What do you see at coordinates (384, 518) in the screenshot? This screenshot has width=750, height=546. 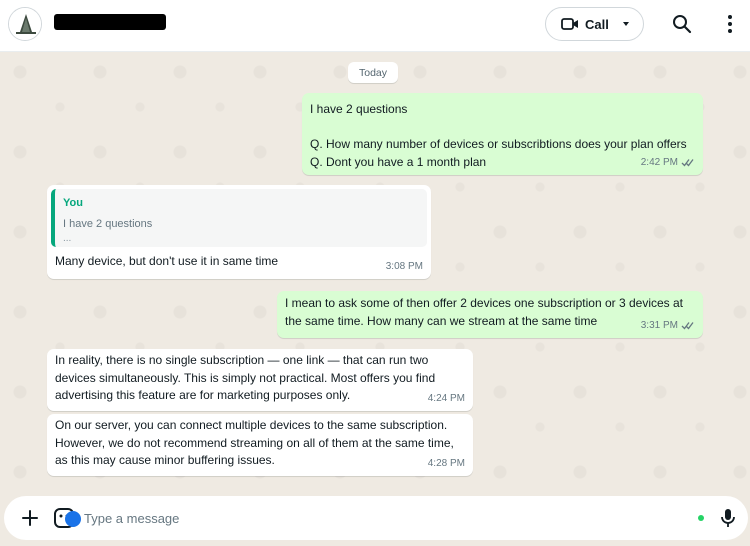 I see `message-input` at bounding box center [384, 518].